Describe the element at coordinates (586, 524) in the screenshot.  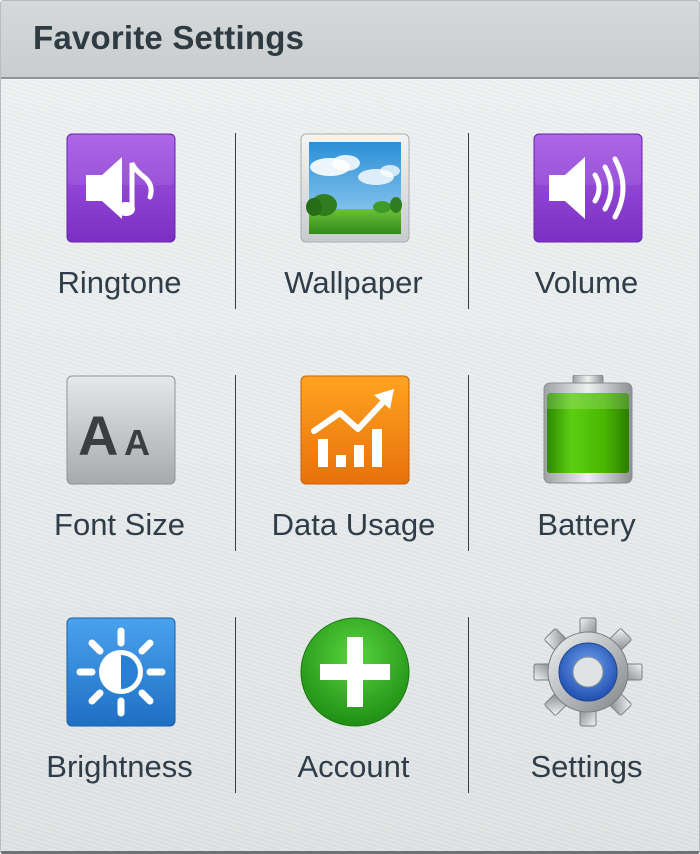
I see `tile-label-battery: Battery` at that location.